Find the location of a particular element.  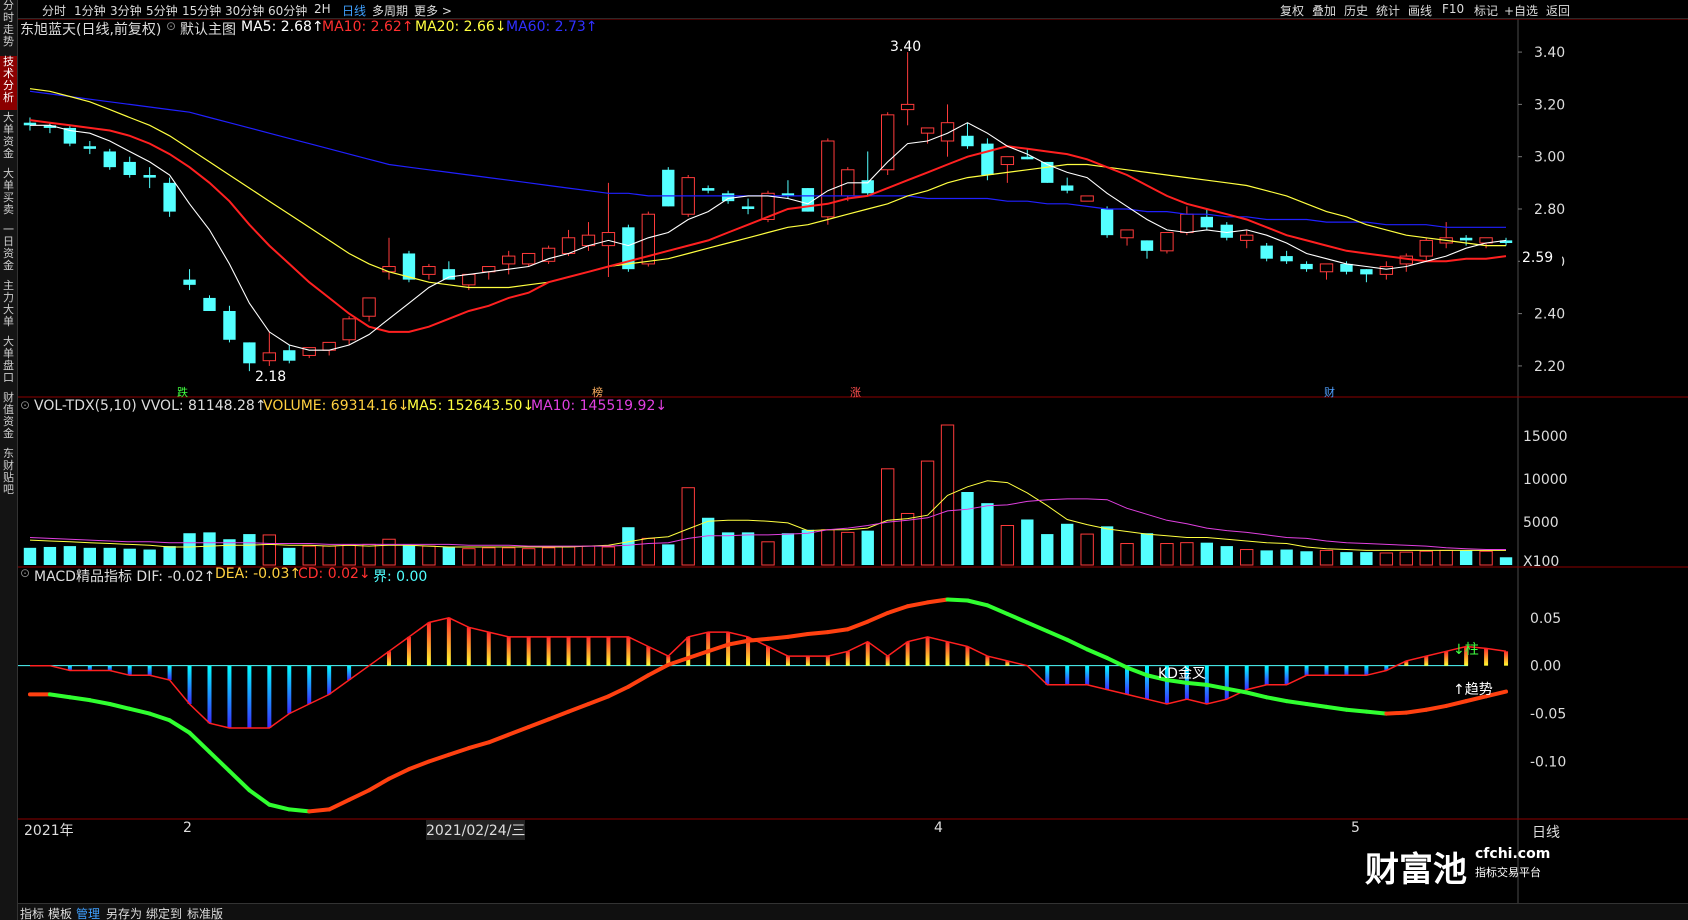

bottom-tab-indicator: 指标 is located at coordinates (32, 912).